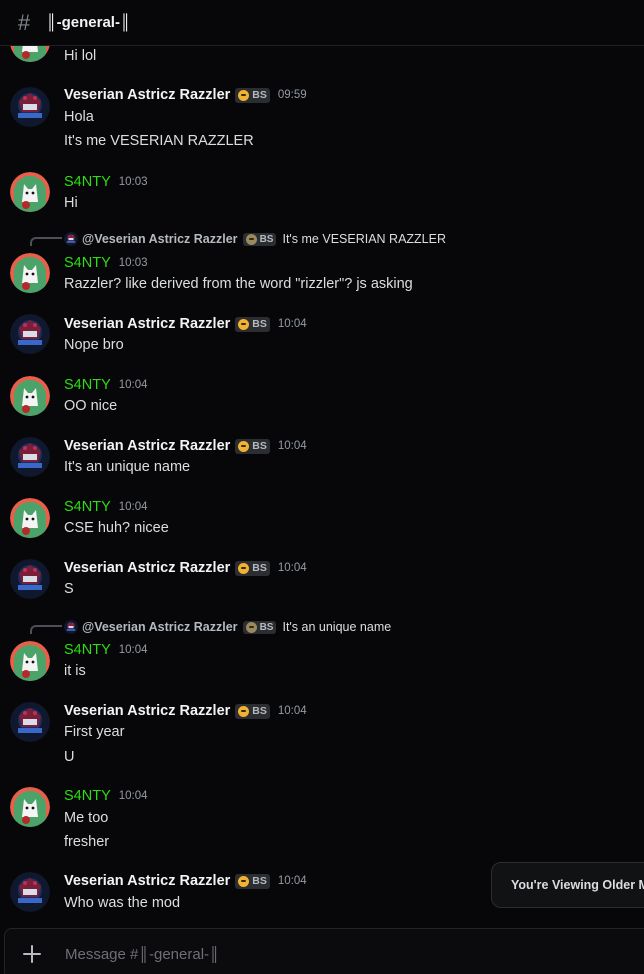 Image resolution: width=644 pixels, height=974 pixels. What do you see at coordinates (354, 954) in the screenshot?
I see `message-input` at bounding box center [354, 954].